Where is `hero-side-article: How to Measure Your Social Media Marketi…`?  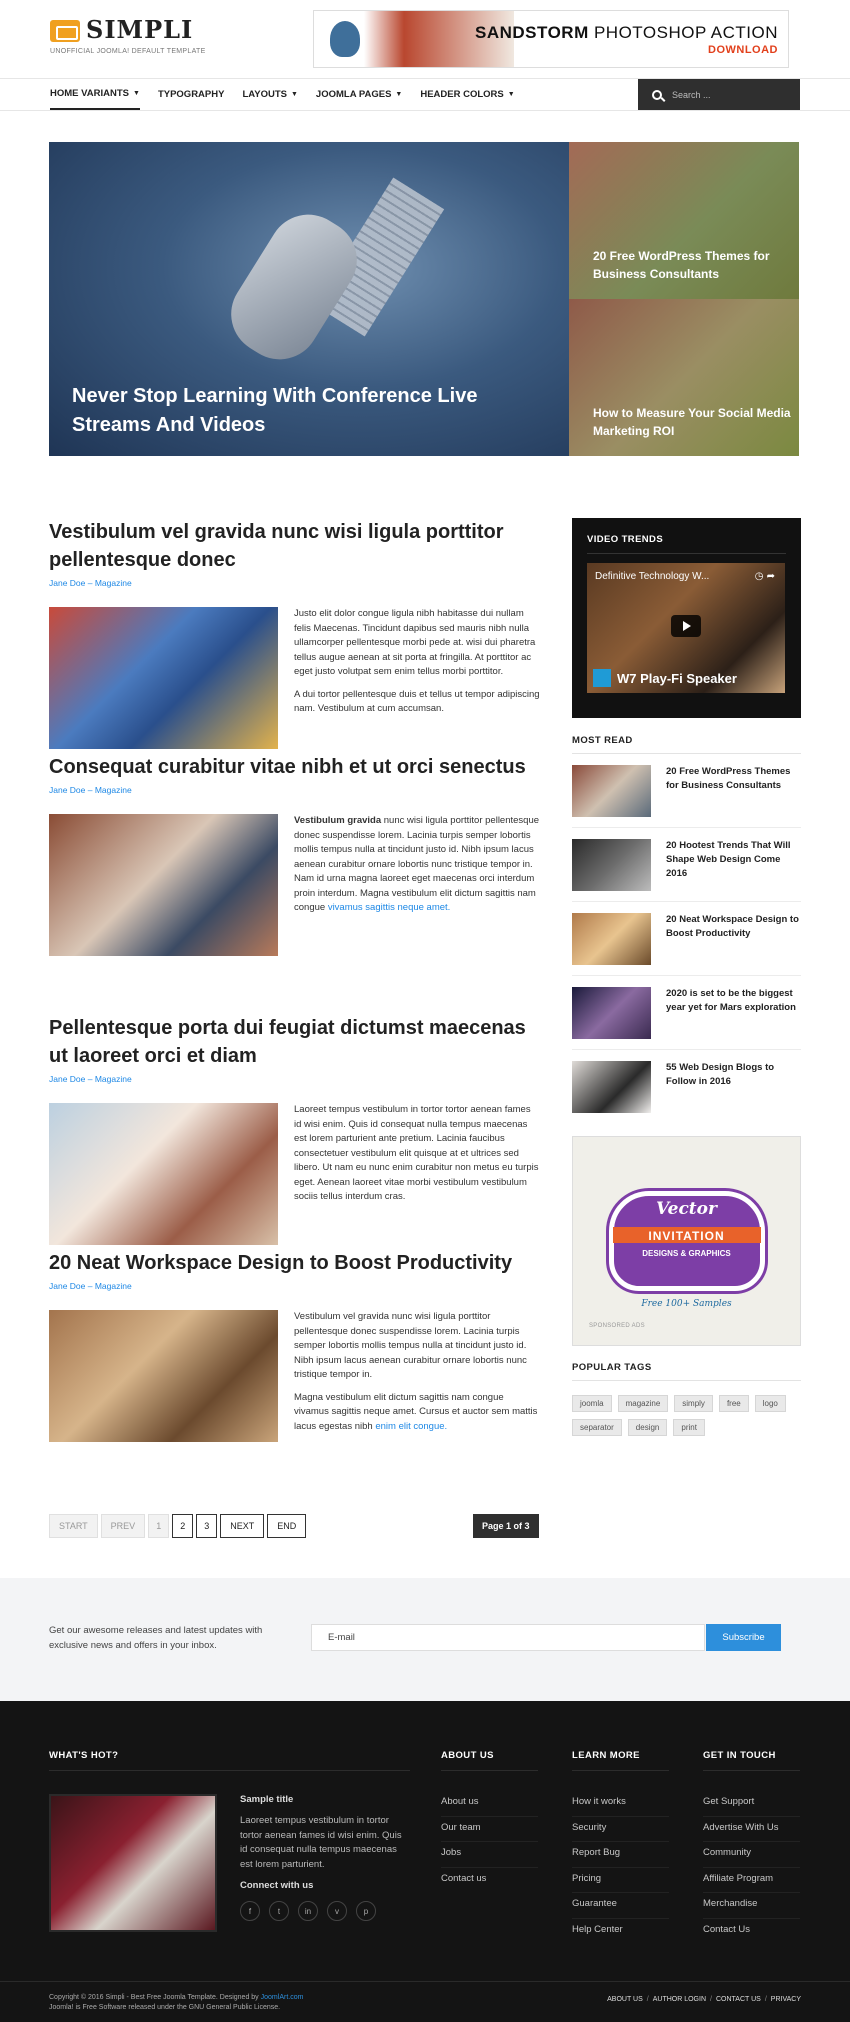 hero-side-article: How to Measure Your Social Media Marketi… is located at coordinates (684, 377).